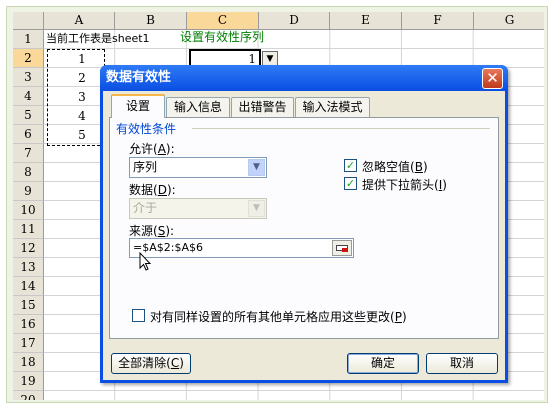 The height and width of the screenshot is (409, 556). I want to click on in-cell-dropdown-label: 提供下拉箭头(I), so click(404, 185).